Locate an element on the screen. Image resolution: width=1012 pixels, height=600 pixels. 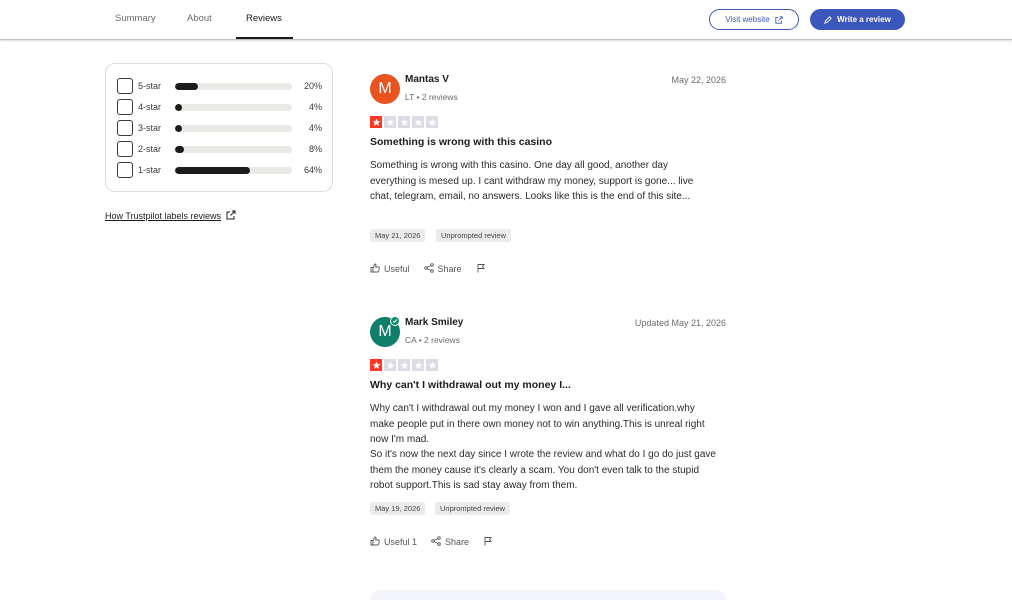
tab-about: About is located at coordinates (199, 18).